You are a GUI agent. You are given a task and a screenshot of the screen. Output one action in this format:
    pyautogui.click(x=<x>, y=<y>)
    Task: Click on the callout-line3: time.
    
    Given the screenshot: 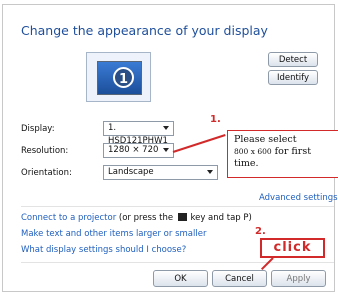 What is the action you would take?
    pyautogui.click(x=246, y=163)
    